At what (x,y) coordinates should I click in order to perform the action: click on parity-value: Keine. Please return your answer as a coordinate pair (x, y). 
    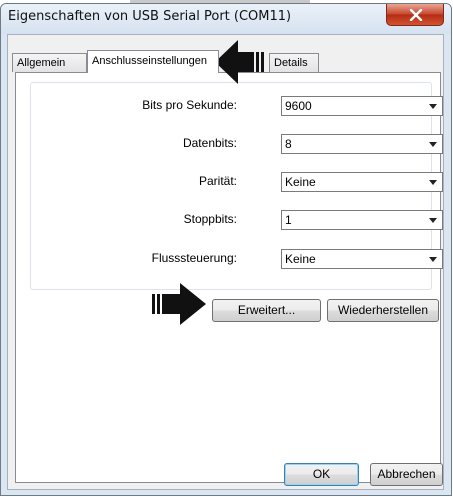
    Looking at the image, I should click on (300, 182).